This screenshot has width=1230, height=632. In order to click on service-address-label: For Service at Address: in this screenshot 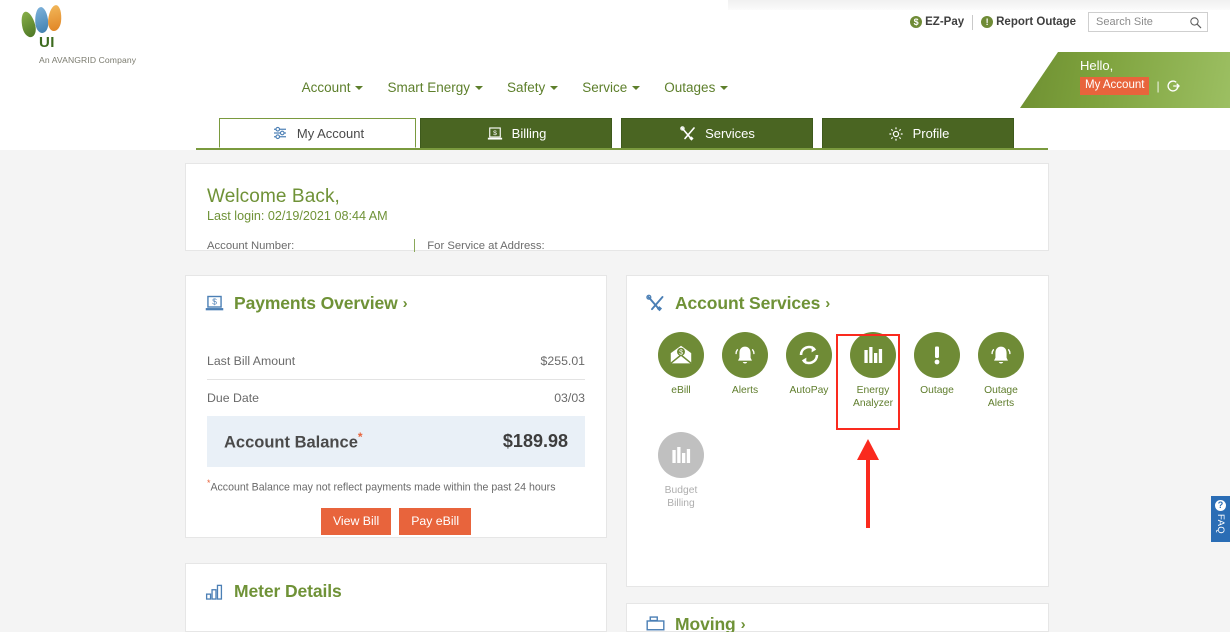, I will do `click(486, 245)`.